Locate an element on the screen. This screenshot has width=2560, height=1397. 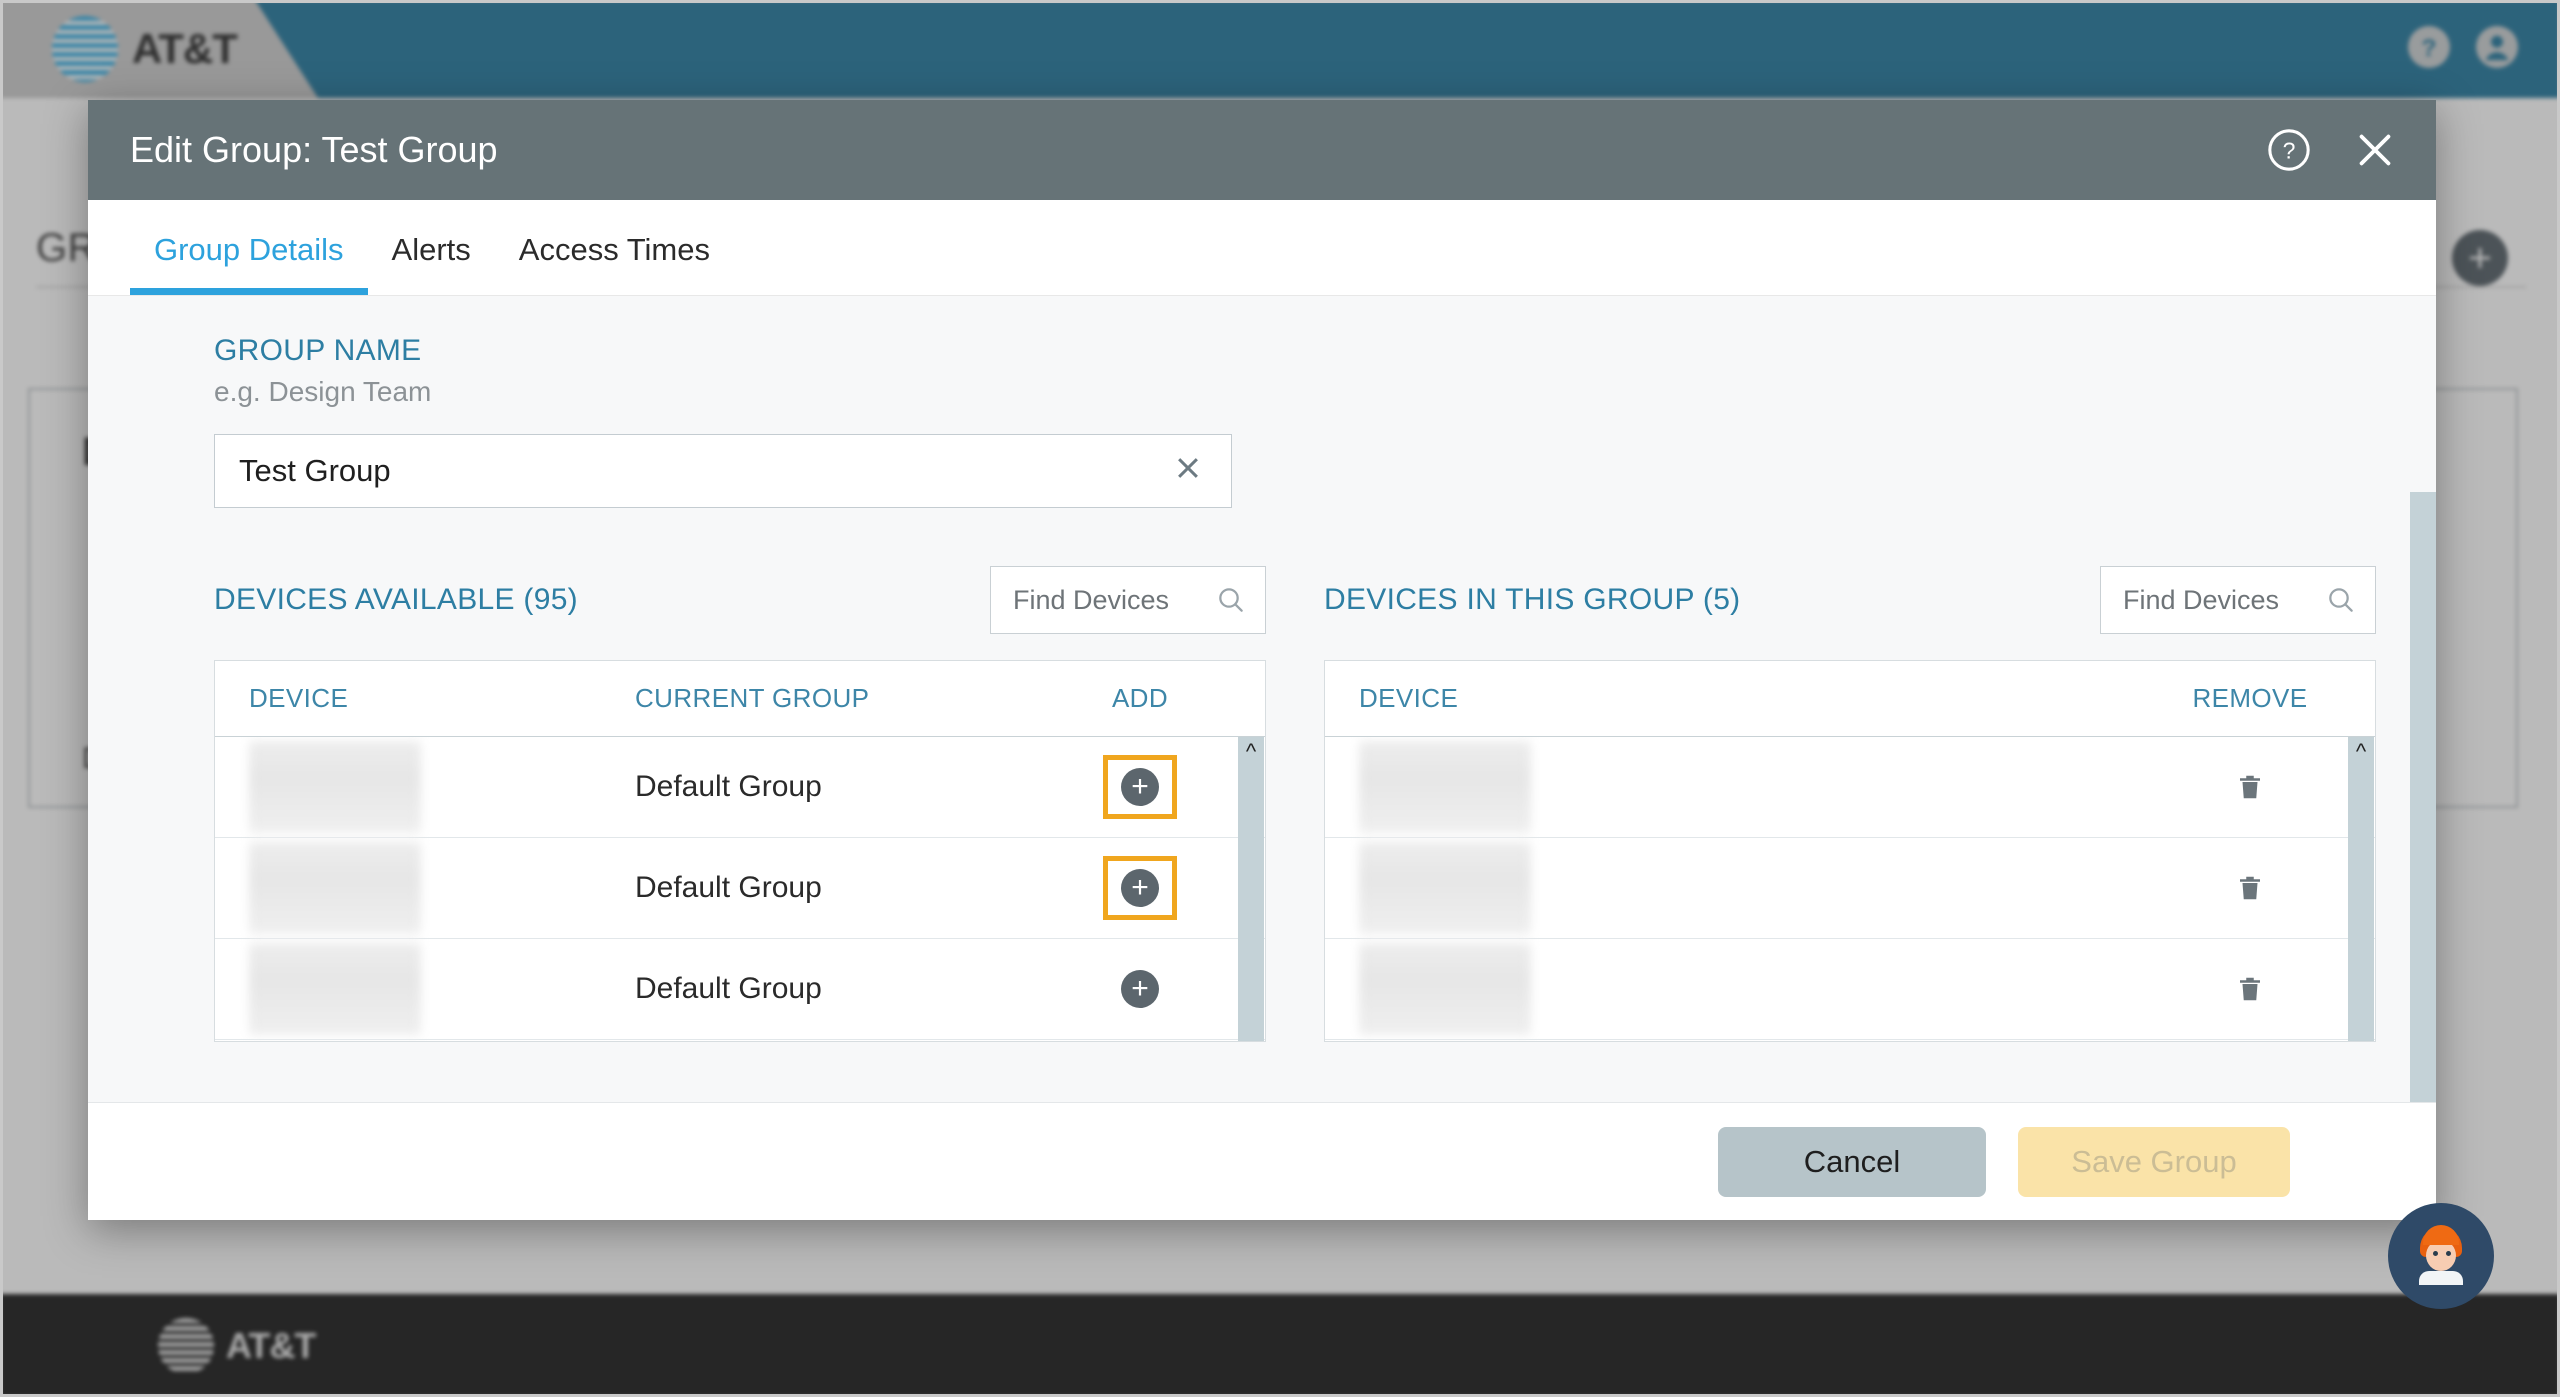
modal-footer: Cancel Save Group is located at coordinates (1262, 1161).